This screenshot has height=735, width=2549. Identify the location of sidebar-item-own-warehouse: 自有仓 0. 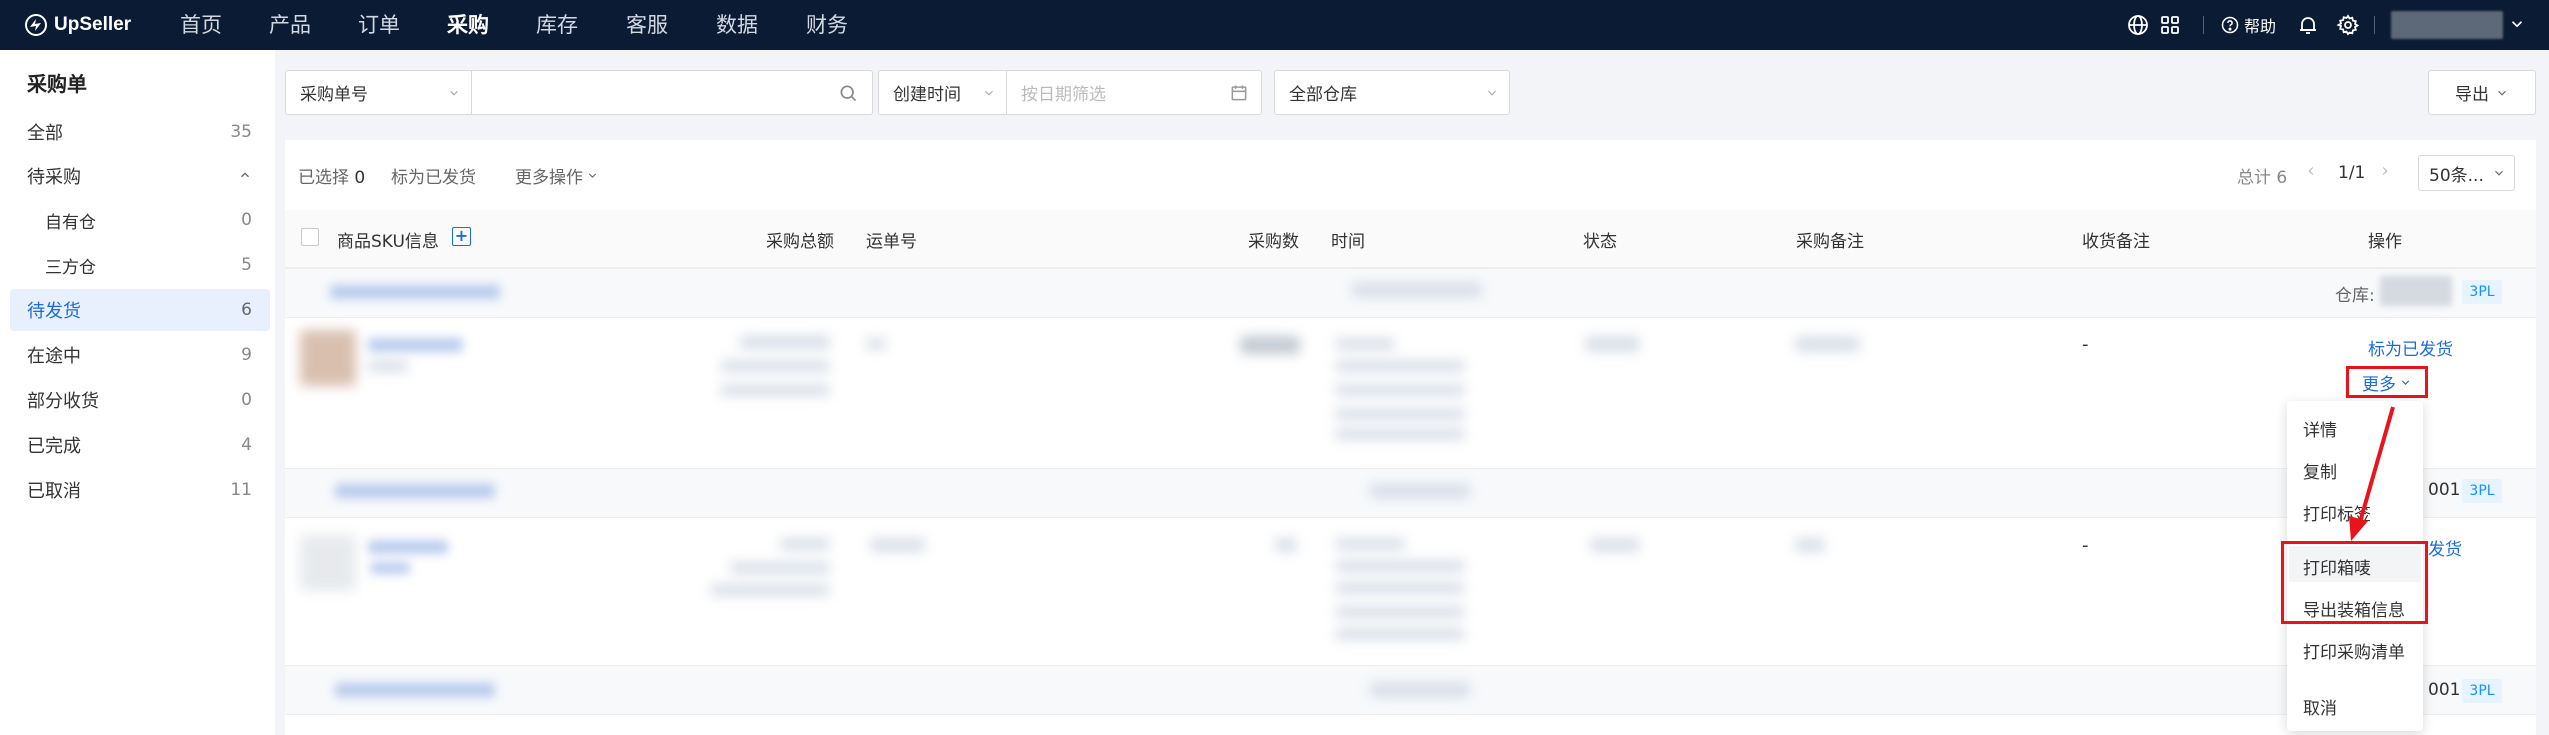
(140, 220).